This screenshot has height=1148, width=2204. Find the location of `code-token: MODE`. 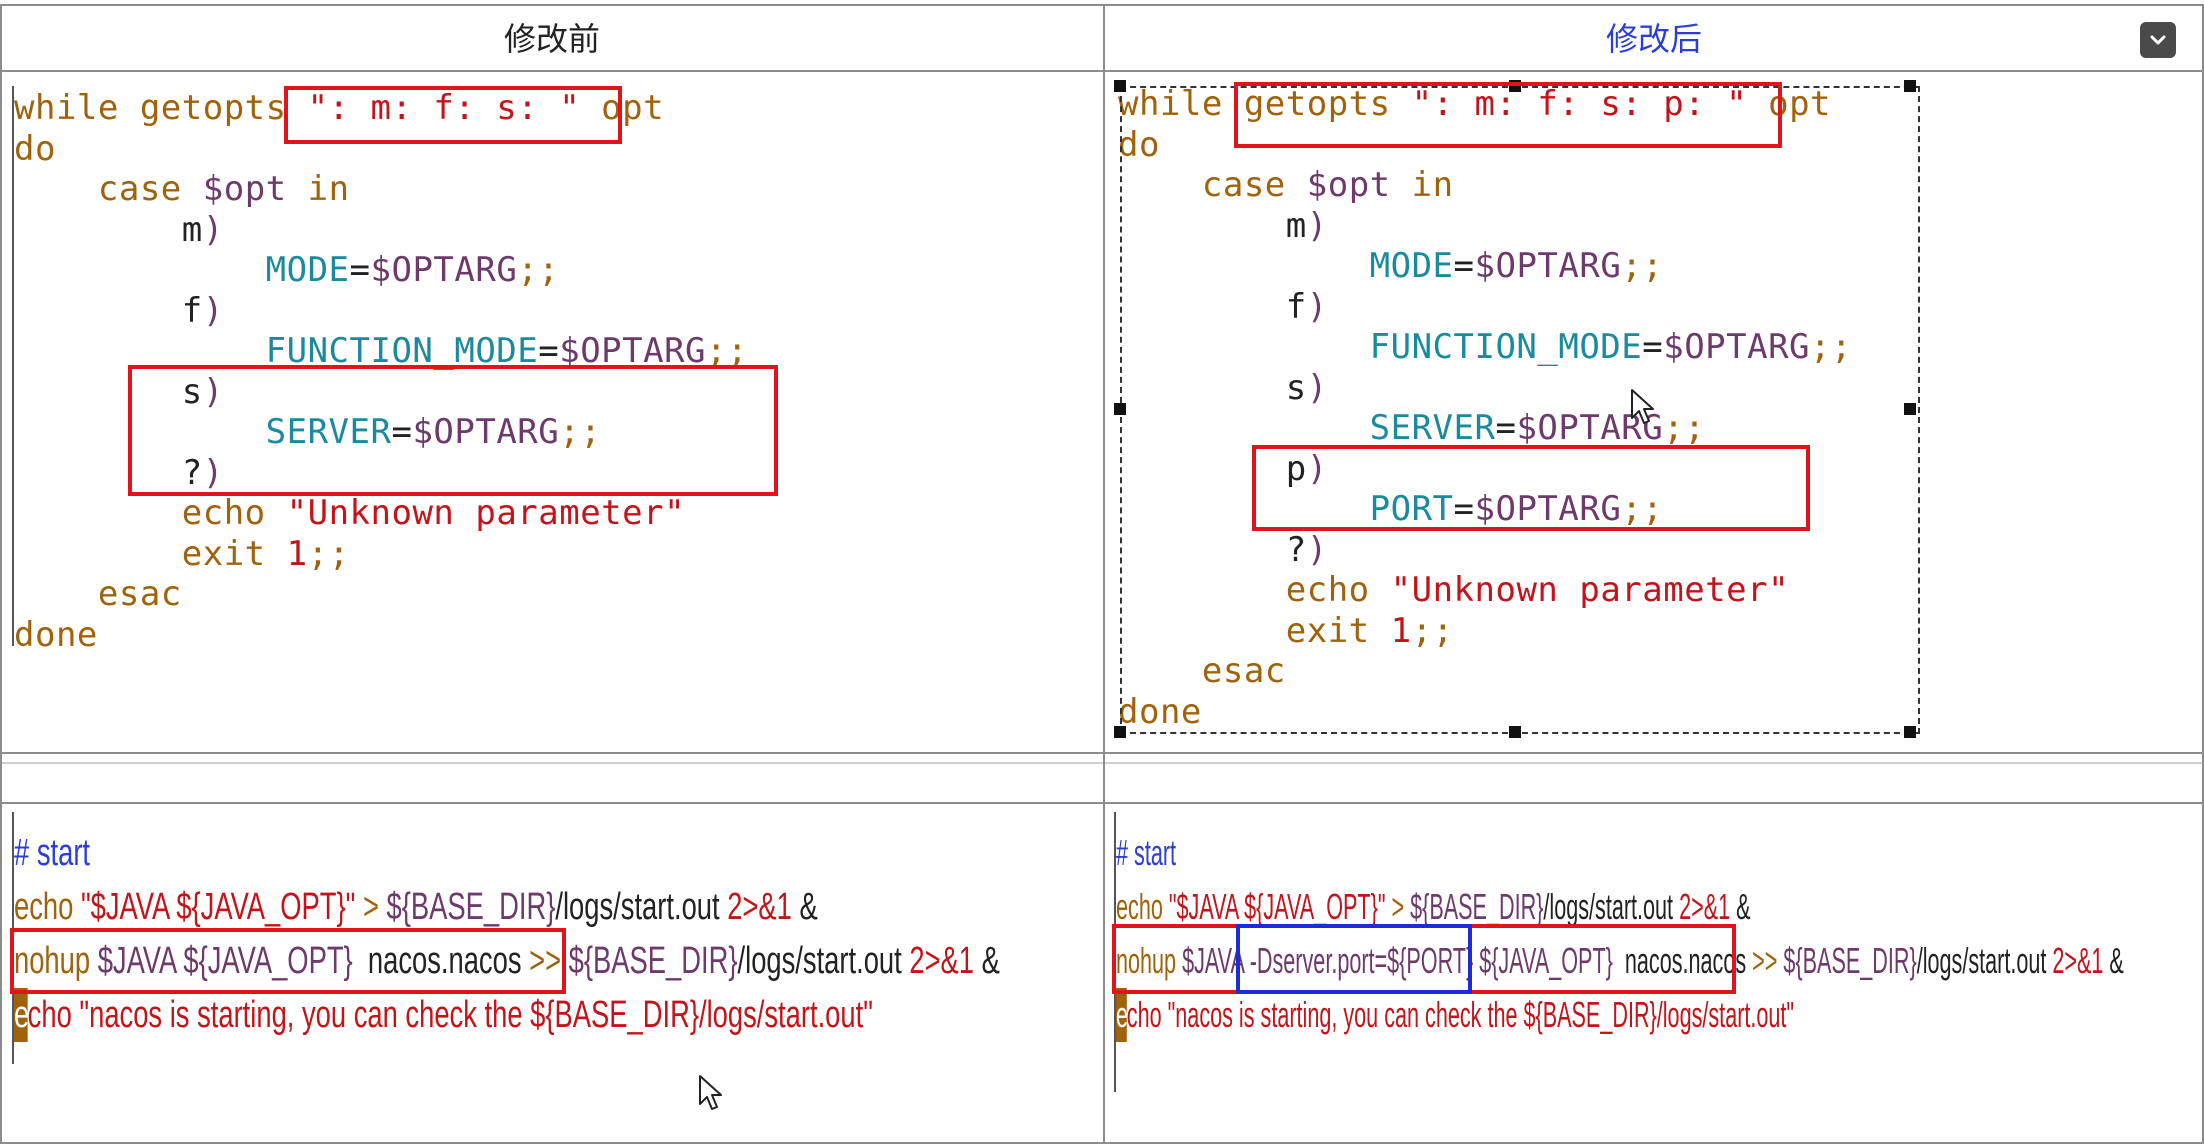

code-token: MODE is located at coordinates (307, 270).